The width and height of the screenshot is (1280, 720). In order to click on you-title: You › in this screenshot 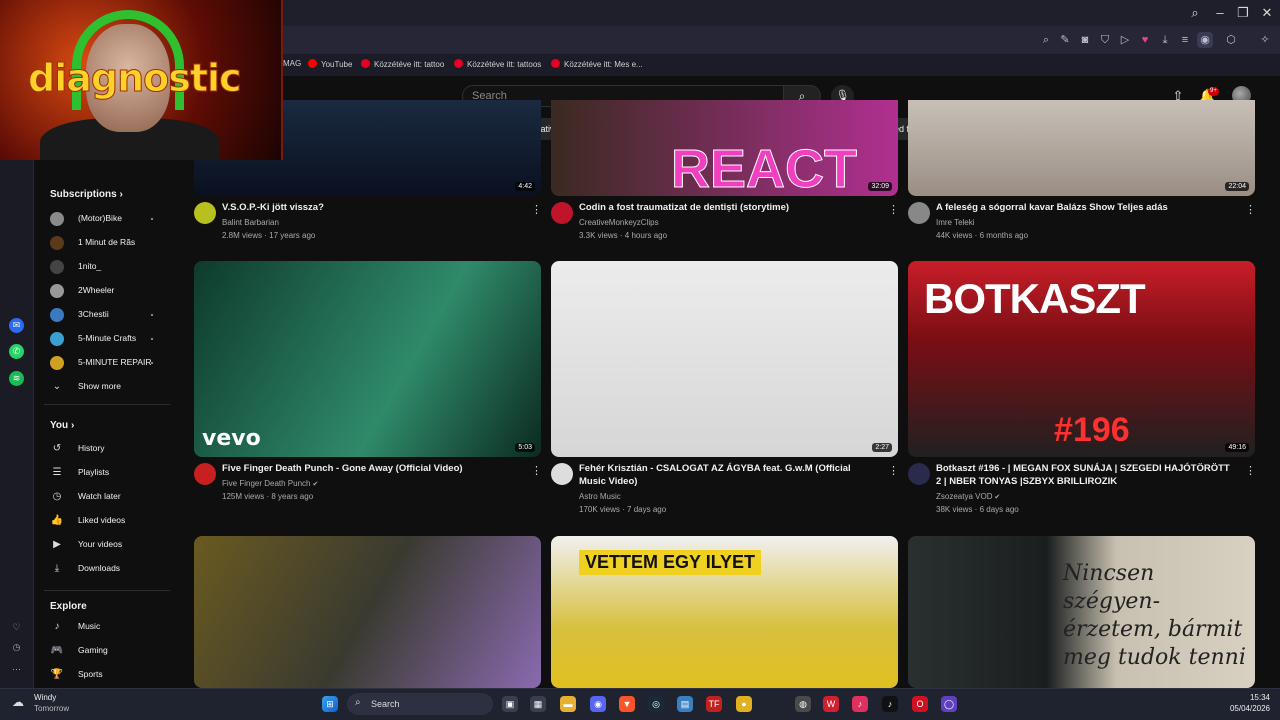, I will do `click(62, 425)`.